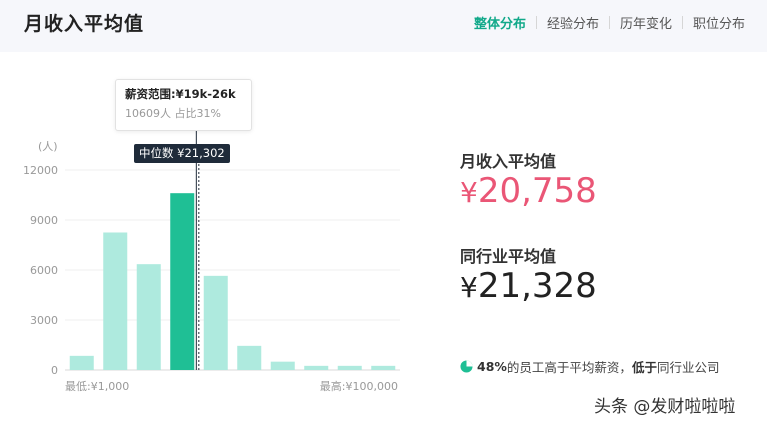  I want to click on y-tick-label: 3000, so click(44, 320).